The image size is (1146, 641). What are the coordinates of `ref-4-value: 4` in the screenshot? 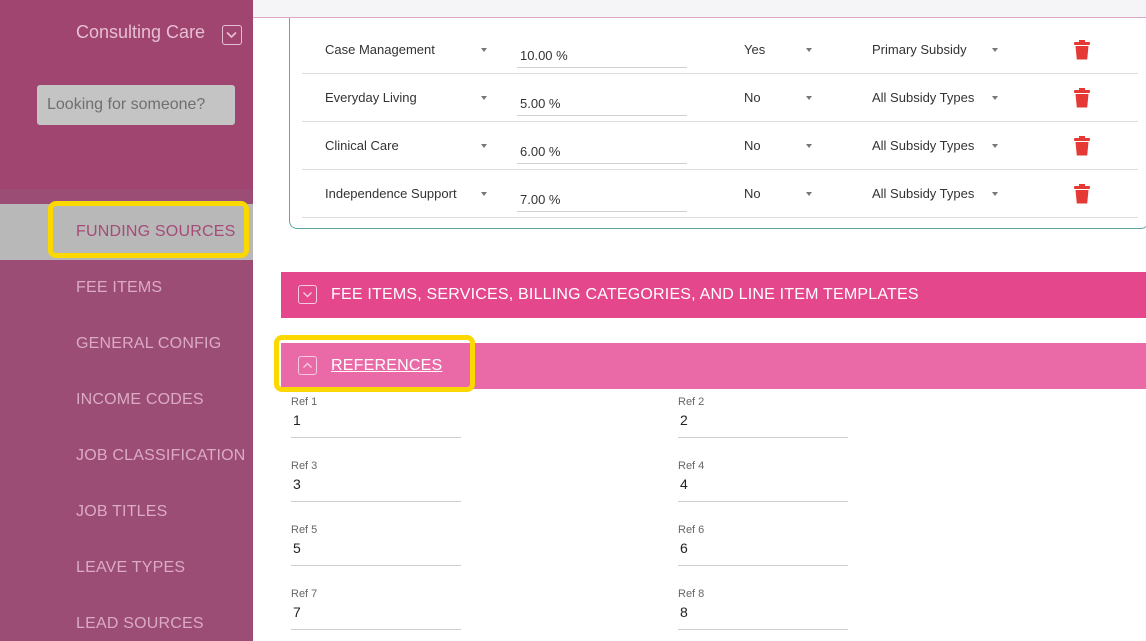 It's located at (684, 484).